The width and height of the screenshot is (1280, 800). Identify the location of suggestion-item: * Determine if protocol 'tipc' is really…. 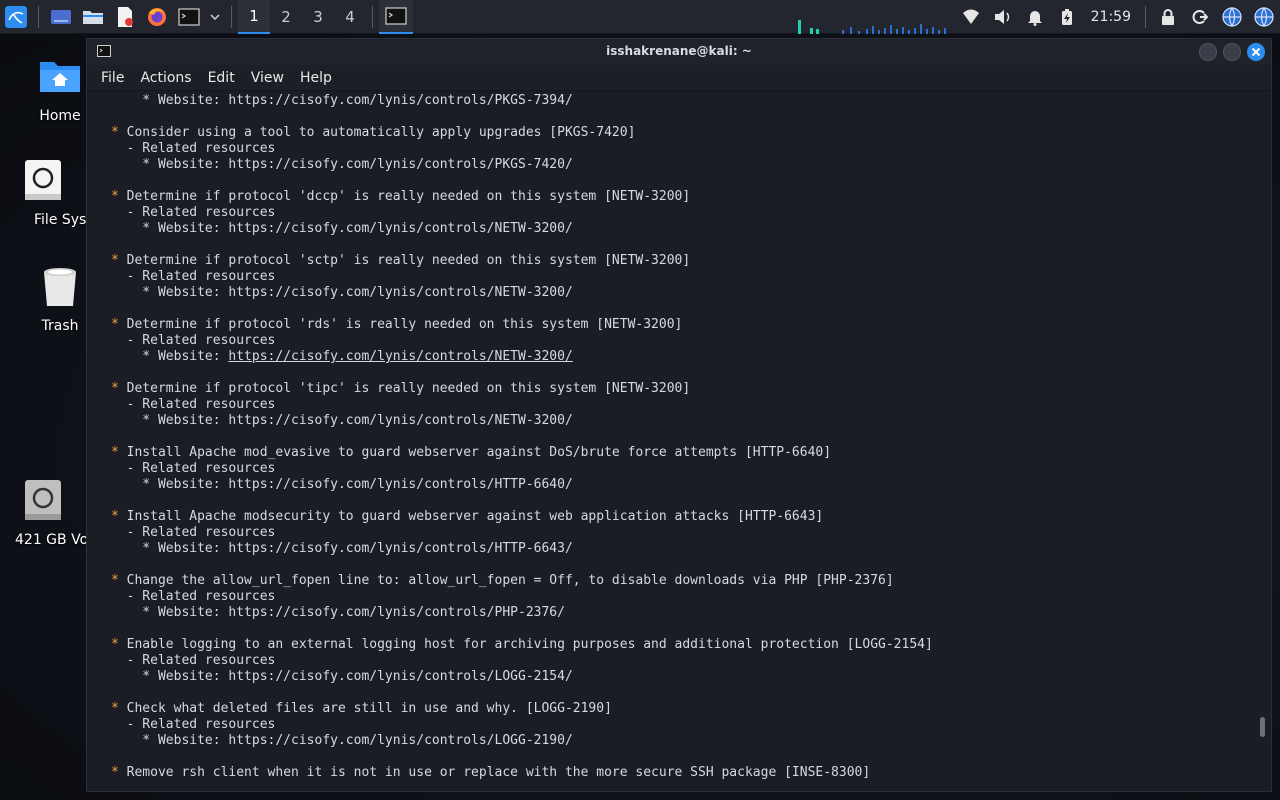
(691, 413).